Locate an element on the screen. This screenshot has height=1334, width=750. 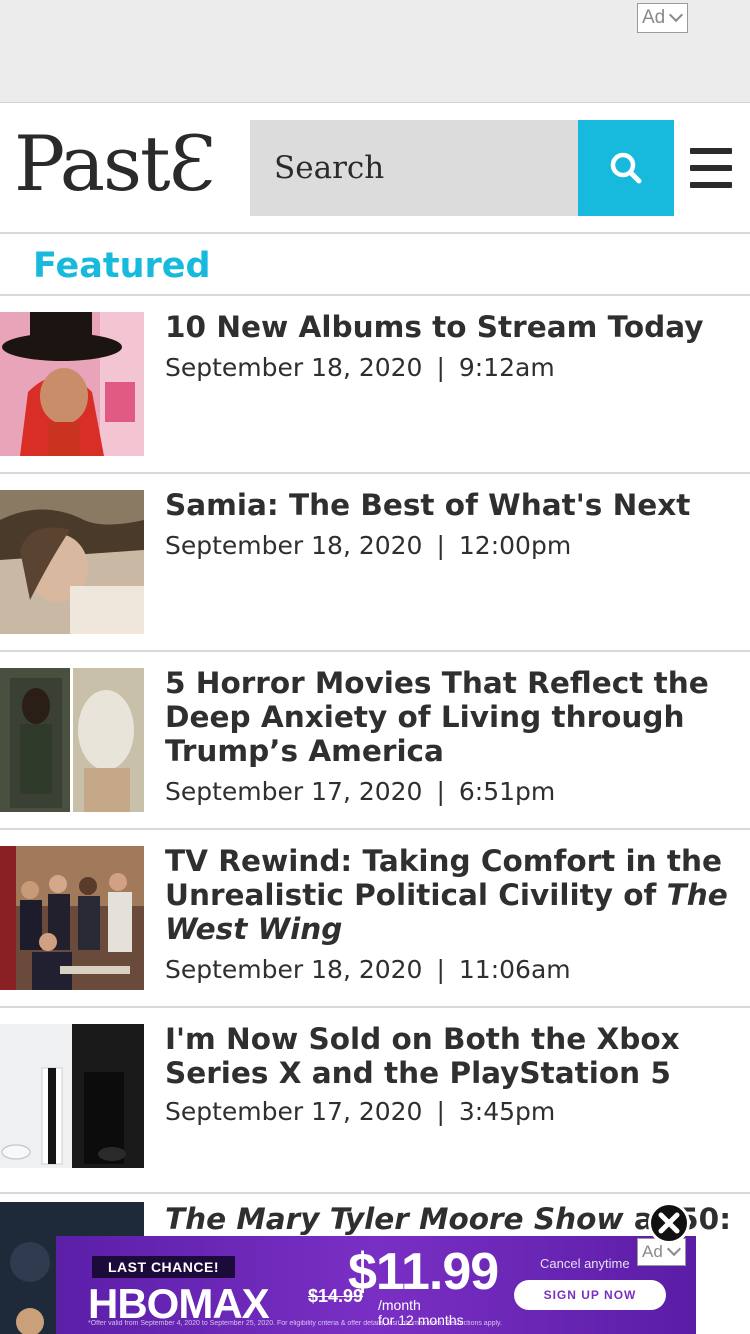
section-title: Featured is located at coordinates (122, 266).